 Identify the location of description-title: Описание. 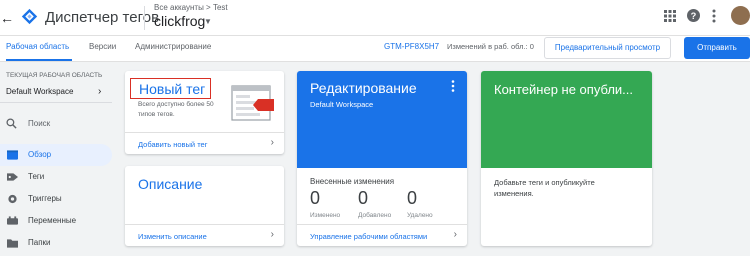
(170, 184).